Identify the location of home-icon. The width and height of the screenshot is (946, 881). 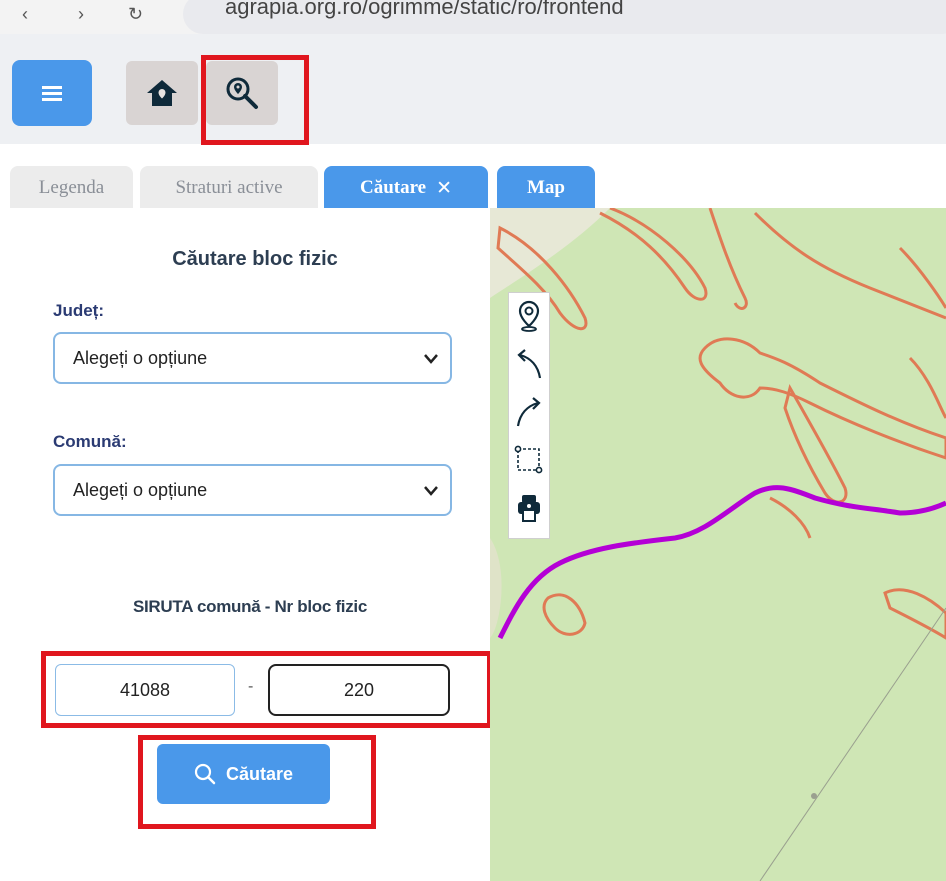
(162, 93).